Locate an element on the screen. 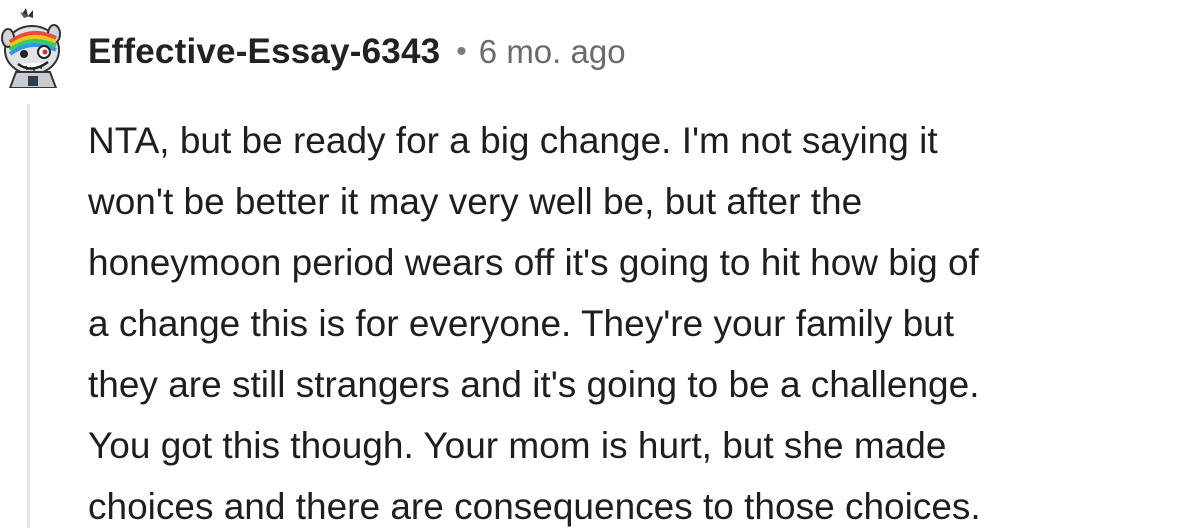 This screenshot has height=528, width=1179. comment-timestamp: 6 mo. ago is located at coordinates (552, 52).